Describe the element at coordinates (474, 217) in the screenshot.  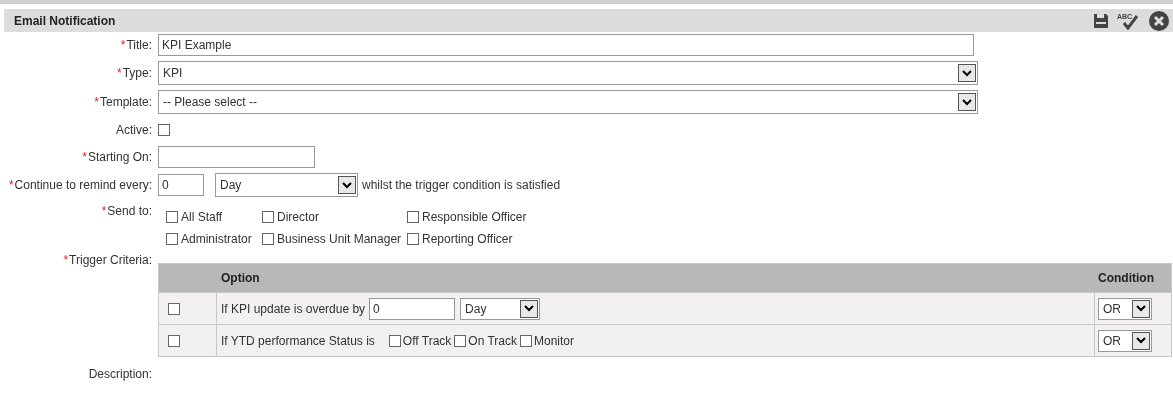
I see `checkbox-label: Responsible Officer` at that location.